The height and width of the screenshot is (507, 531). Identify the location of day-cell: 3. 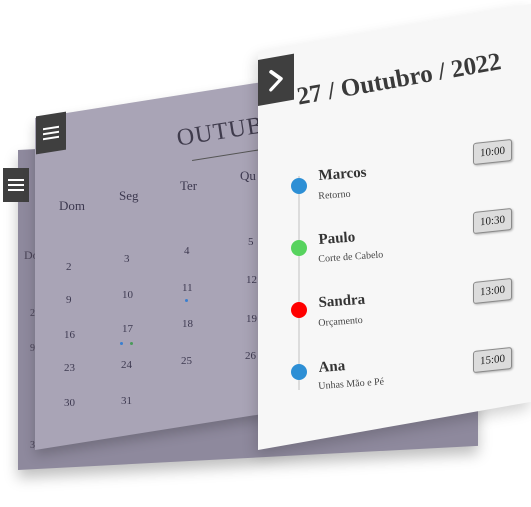
(127, 259).